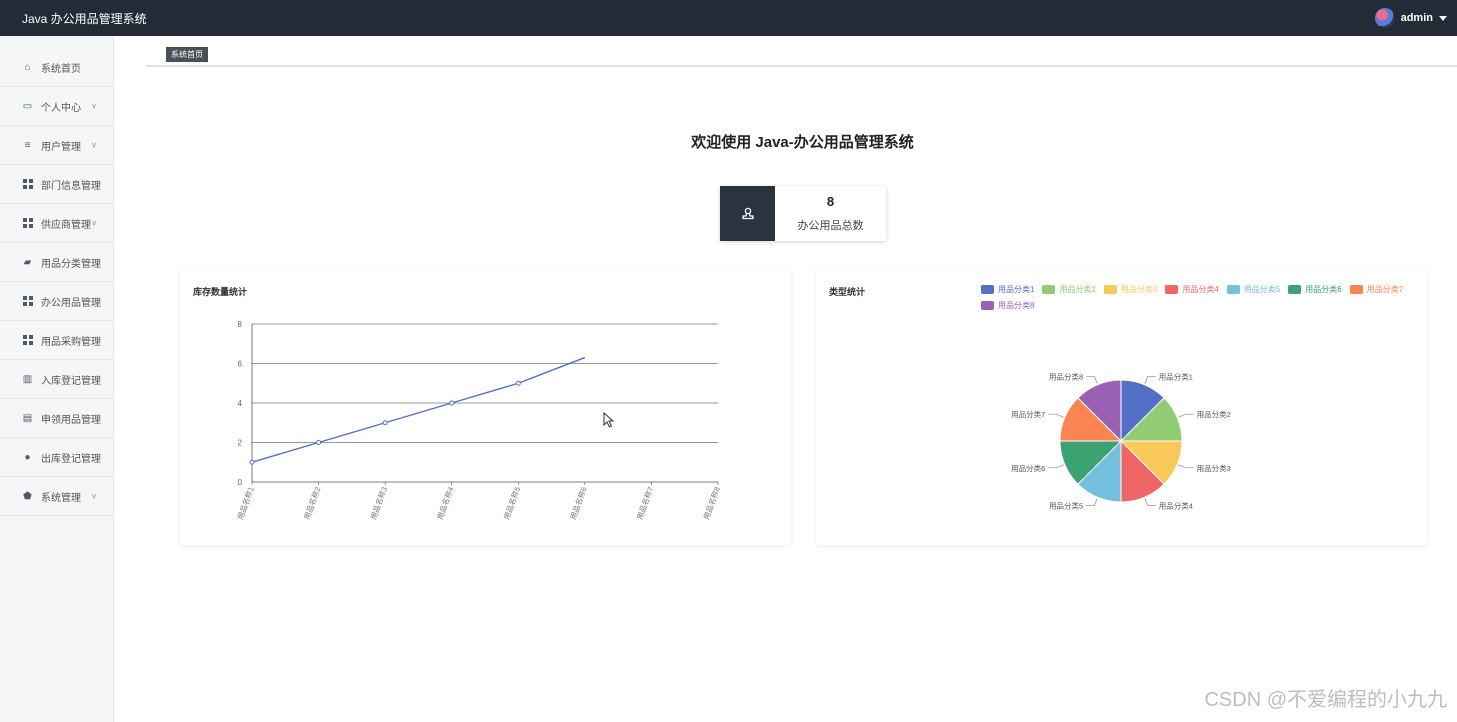  What do you see at coordinates (1253, 289) in the screenshot?
I see `legend-item: 用品分类5` at bounding box center [1253, 289].